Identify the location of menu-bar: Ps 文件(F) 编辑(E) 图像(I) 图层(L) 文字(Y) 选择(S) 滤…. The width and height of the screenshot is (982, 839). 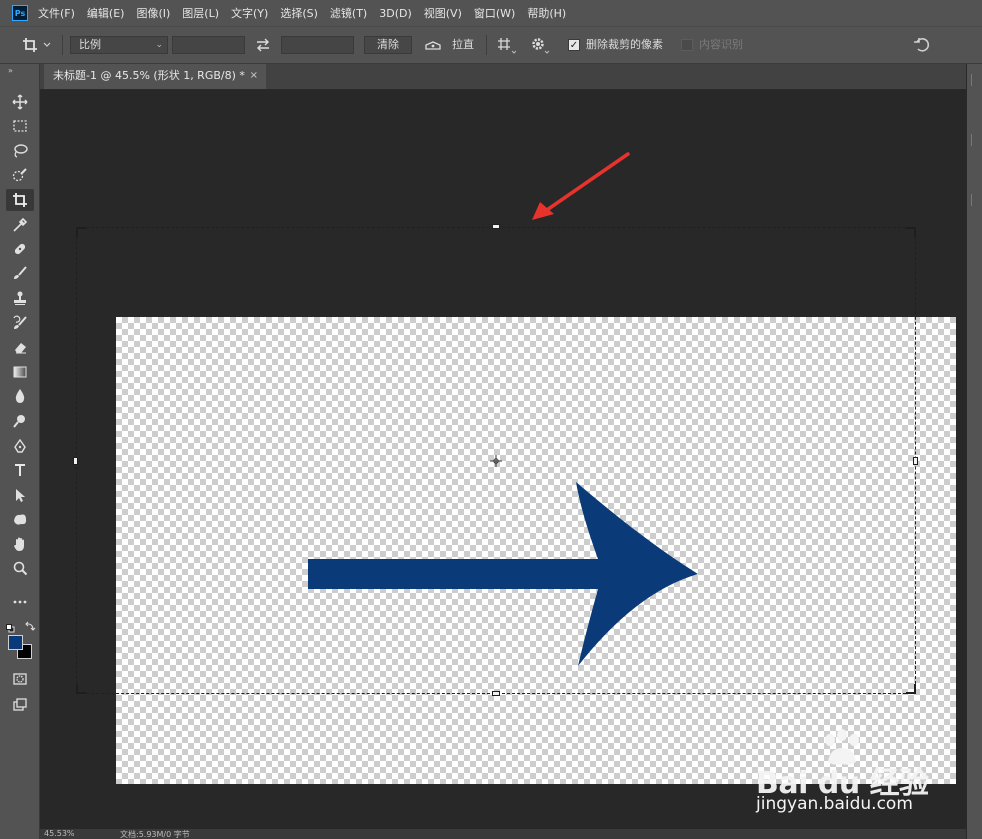
(491, 13).